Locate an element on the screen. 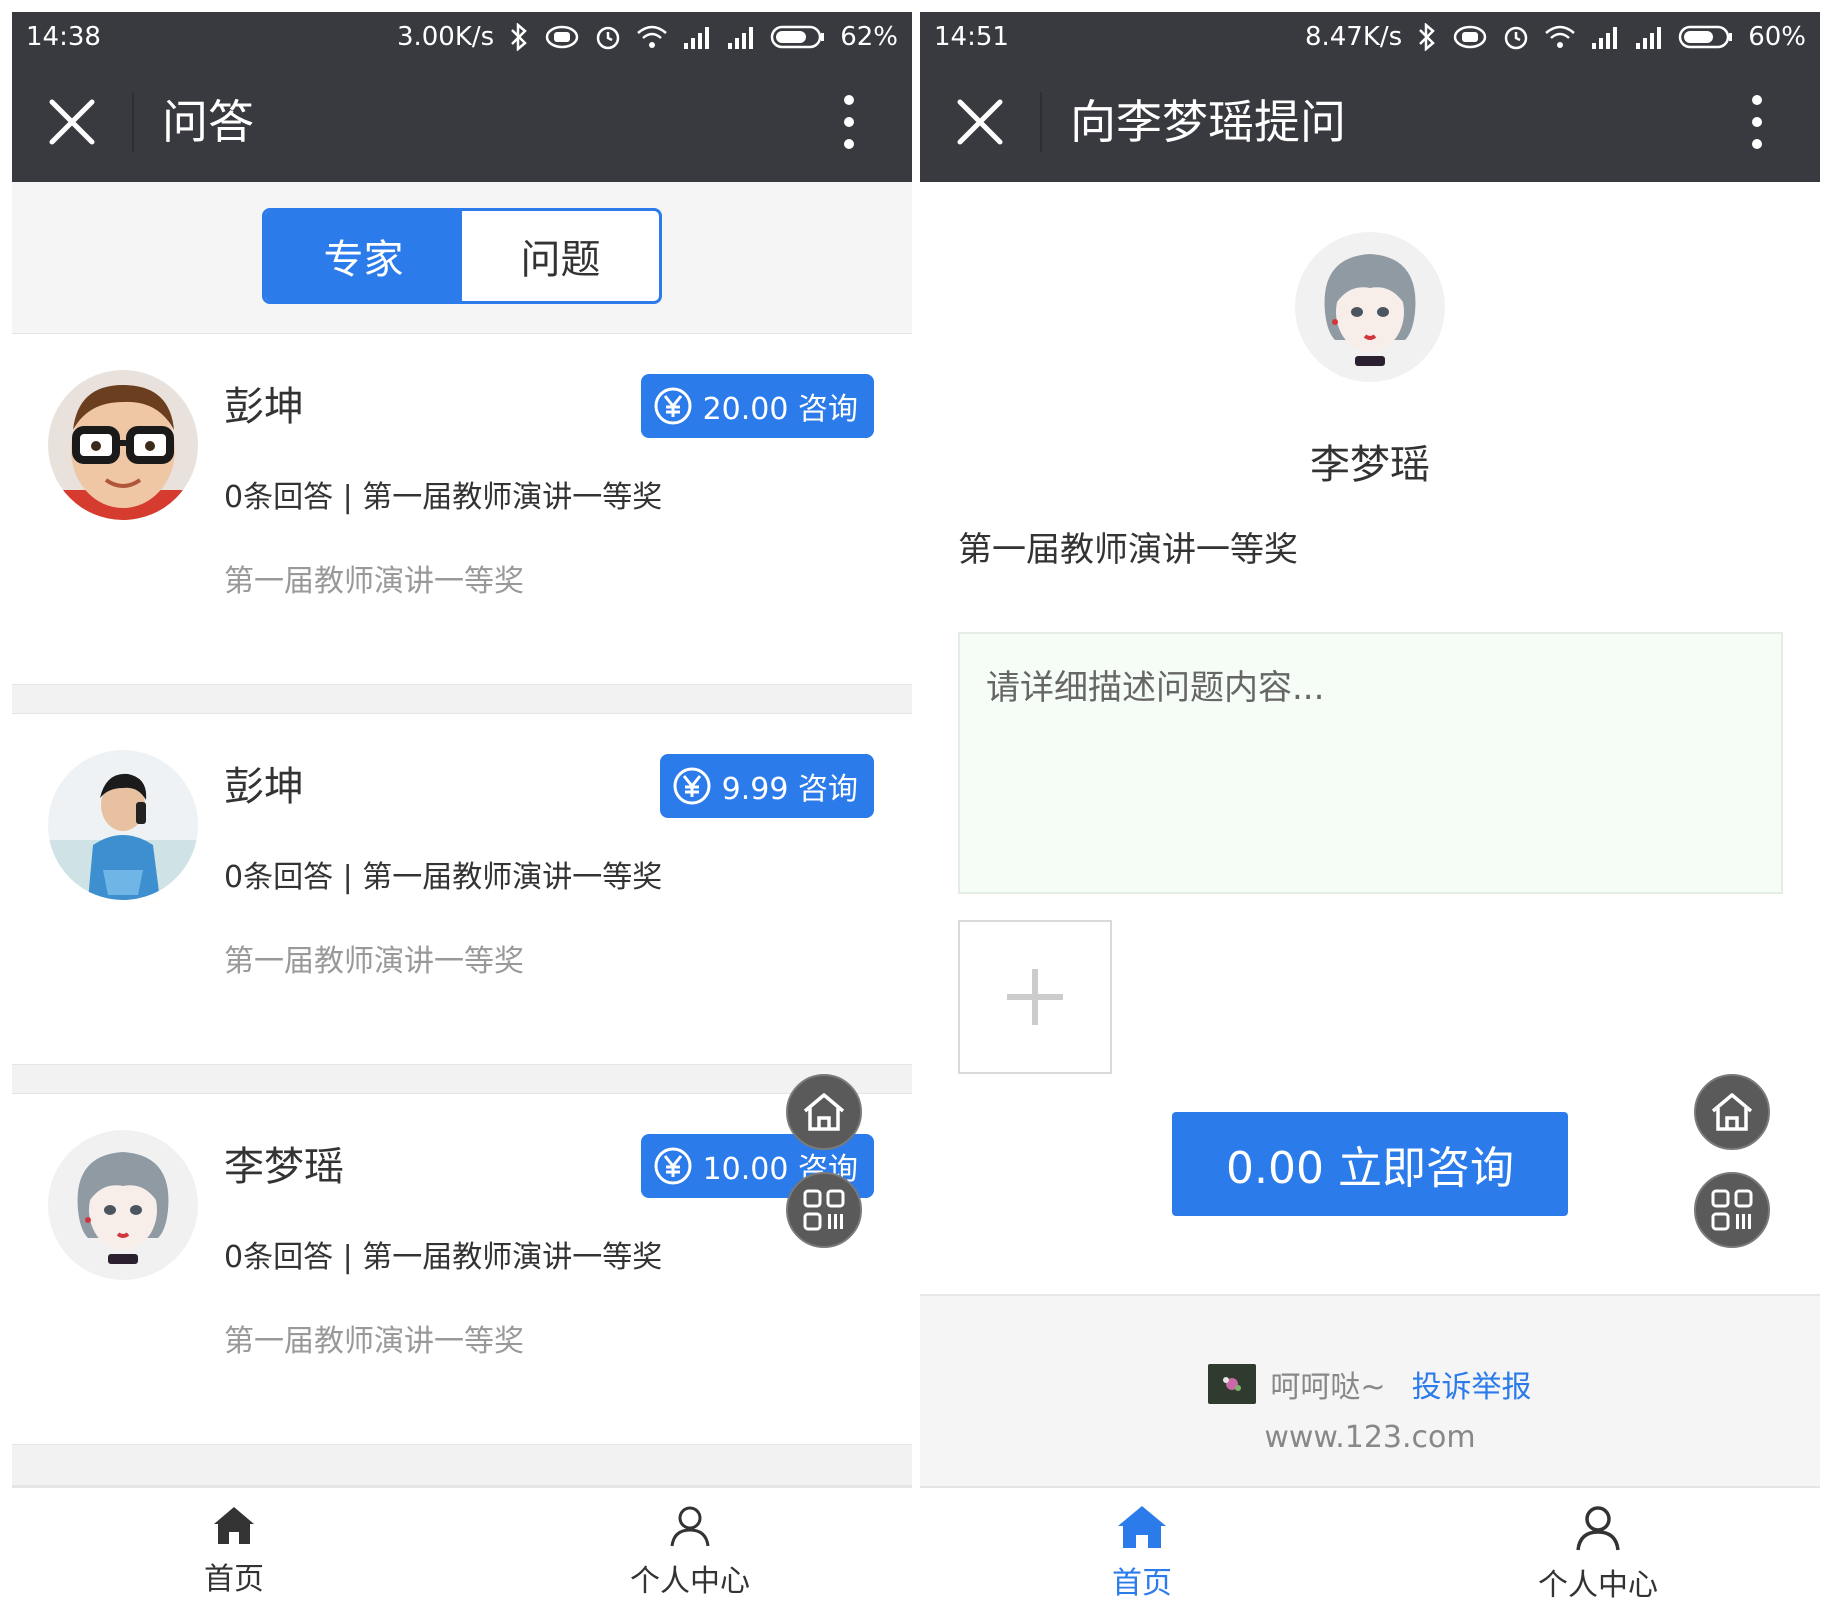 This screenshot has height=1624, width=1830. page-title: 问答 is located at coordinates (208, 122).